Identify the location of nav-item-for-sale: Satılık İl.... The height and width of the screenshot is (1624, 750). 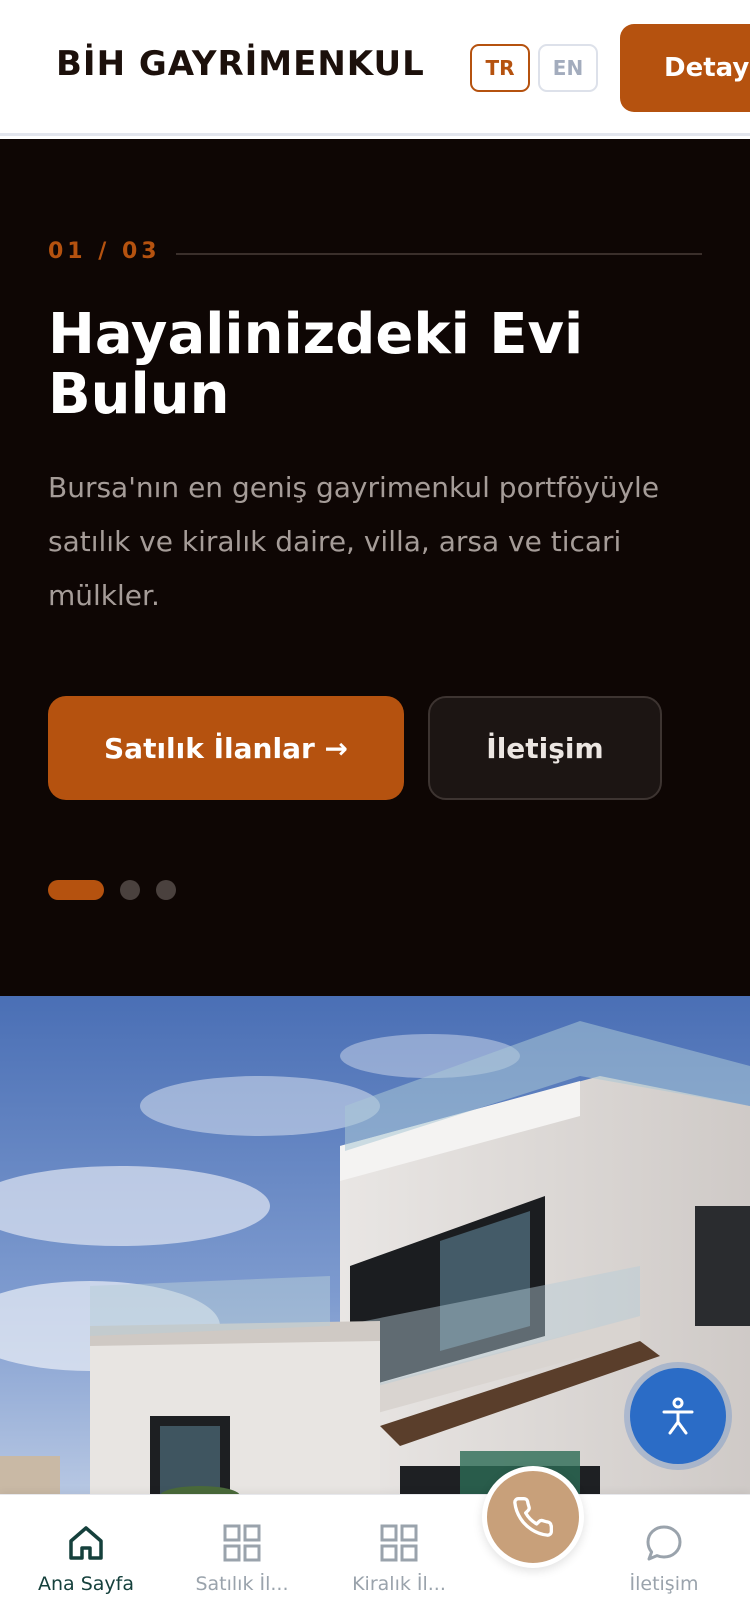
(242, 1559).